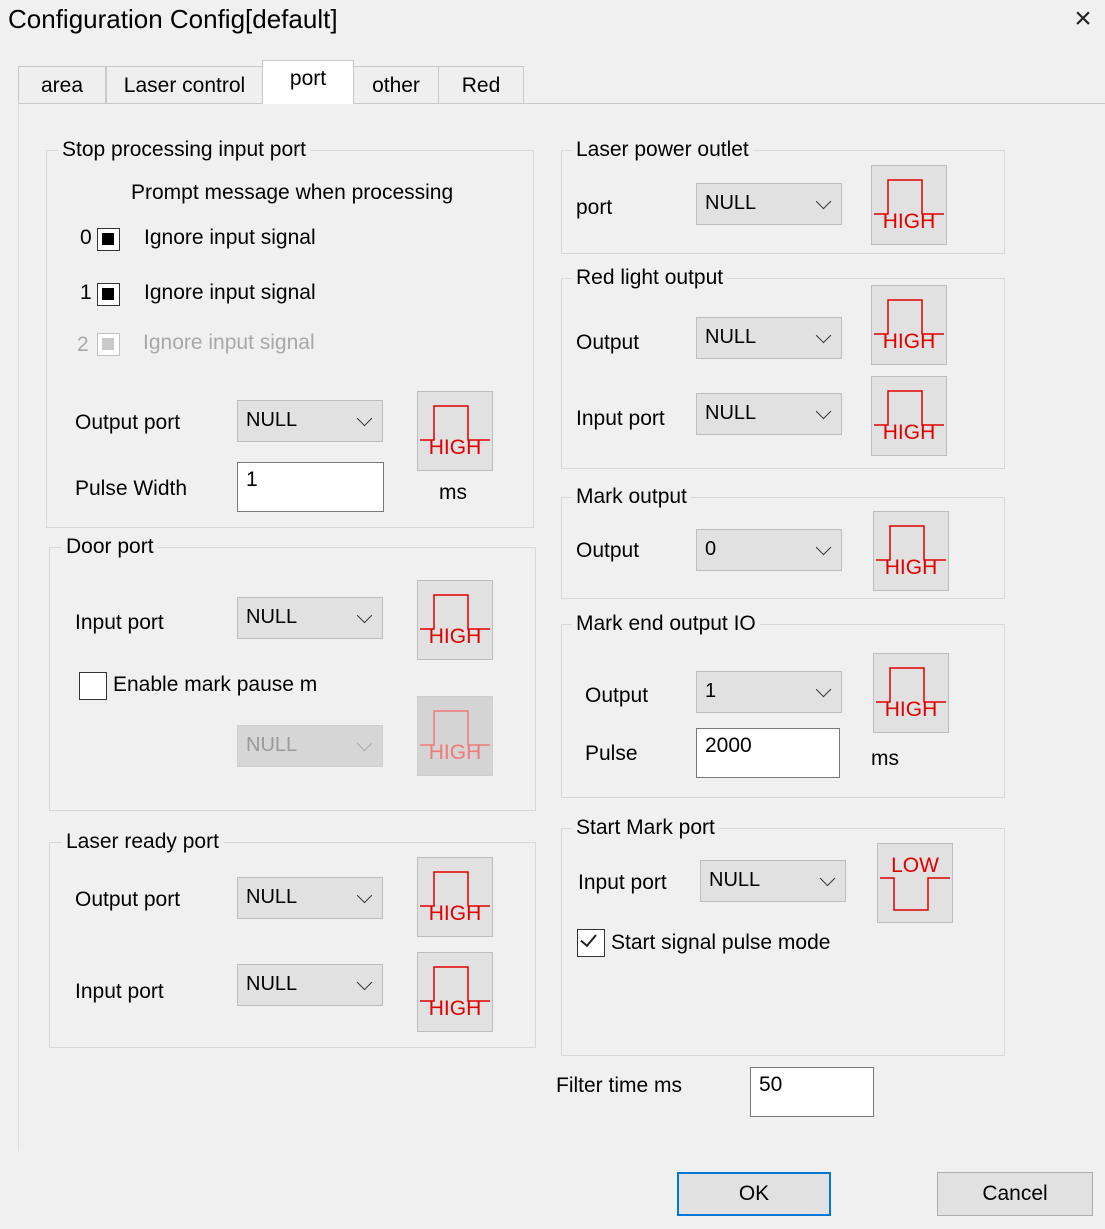  What do you see at coordinates (230, 237) in the screenshot?
I see `signal-0-label: Ignore input signal` at bounding box center [230, 237].